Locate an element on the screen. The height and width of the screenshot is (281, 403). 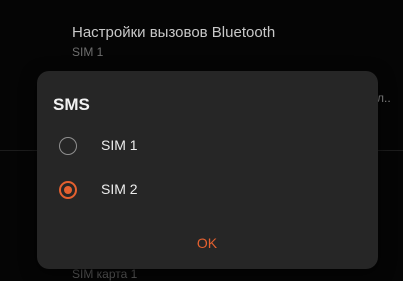
radio-dot is located at coordinates (68, 190).